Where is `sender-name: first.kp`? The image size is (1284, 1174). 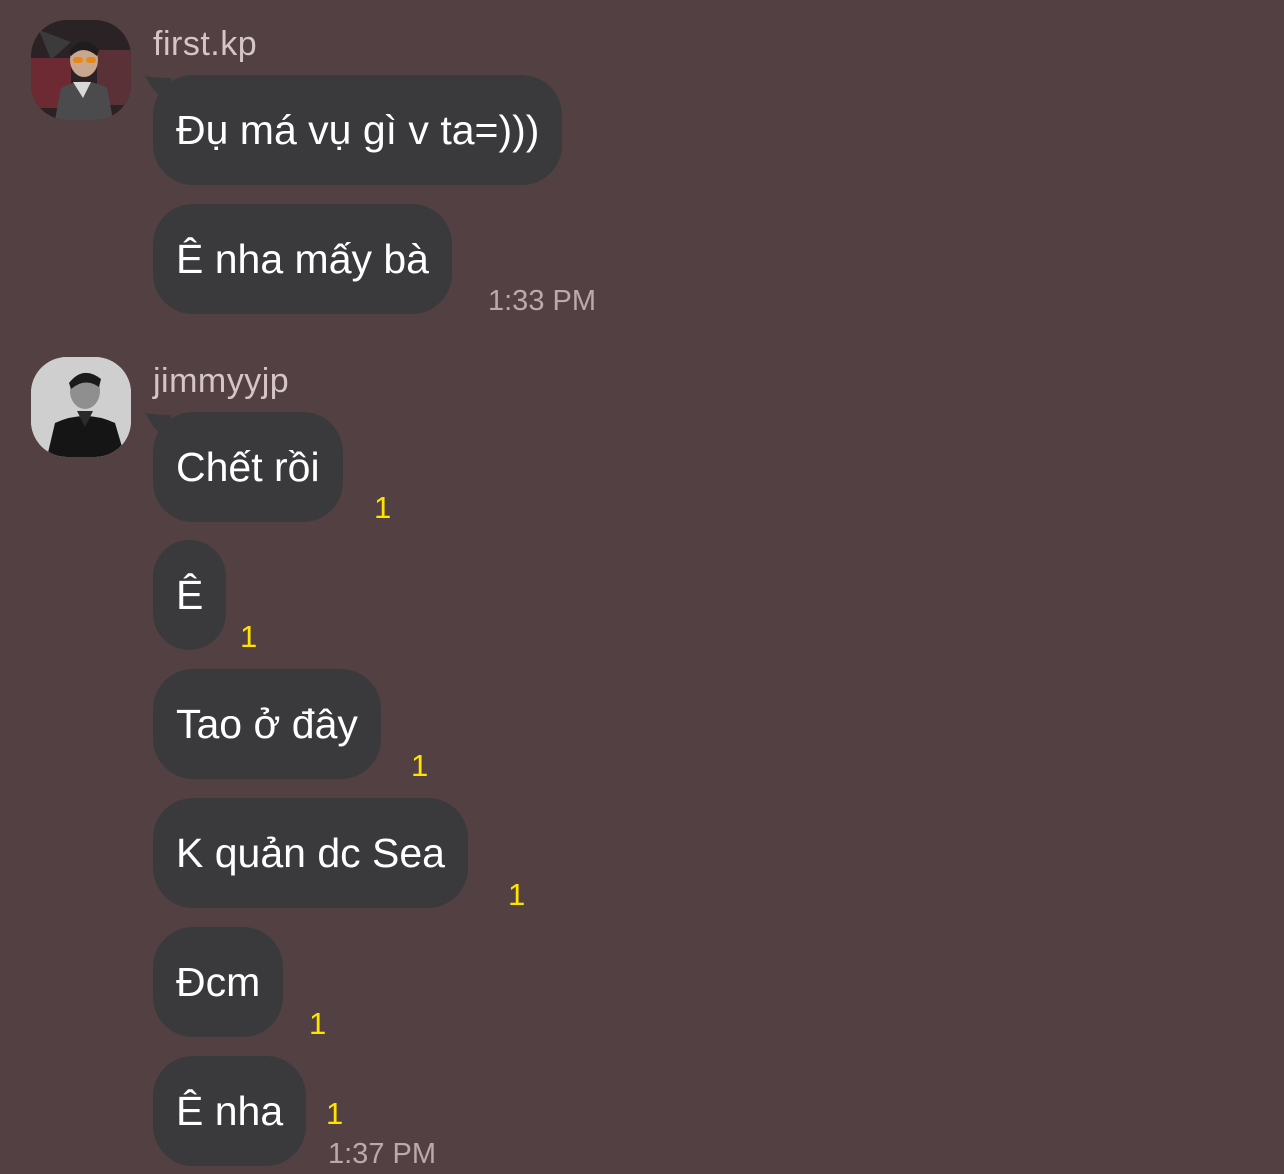 sender-name: first.kp is located at coordinates (205, 44).